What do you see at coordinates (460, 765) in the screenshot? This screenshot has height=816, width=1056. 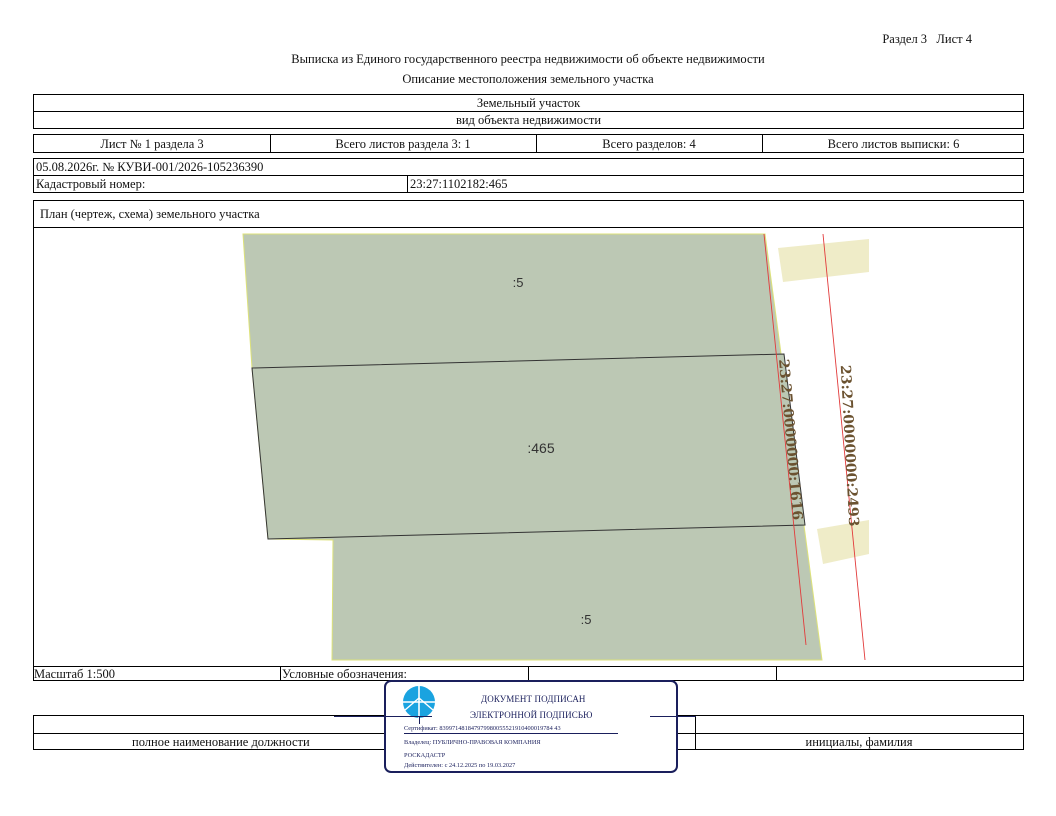 I see `stamp-valid: Действителен: с 24.12.2025 по 19.03.2027` at bounding box center [460, 765].